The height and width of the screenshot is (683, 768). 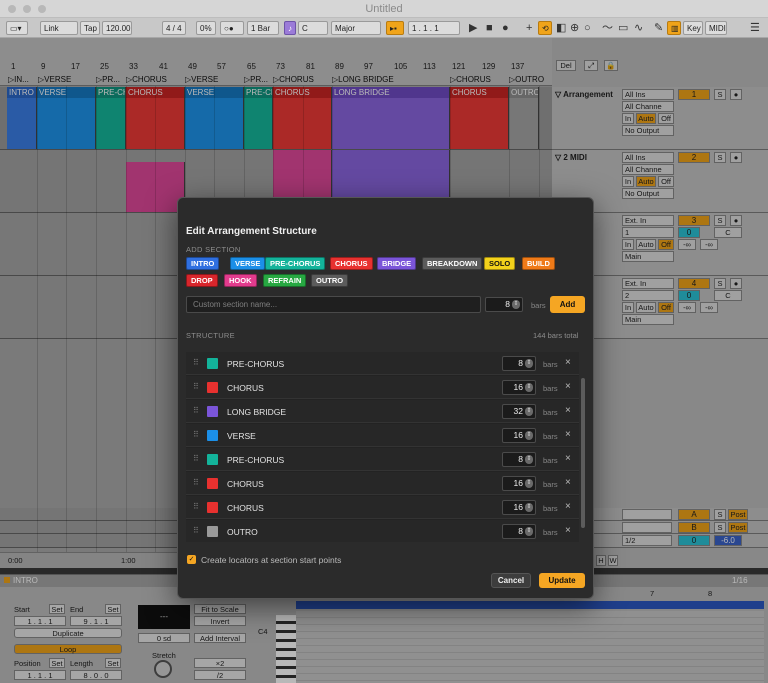 I want to click on add-build-button: BUILD, so click(x=538, y=263).